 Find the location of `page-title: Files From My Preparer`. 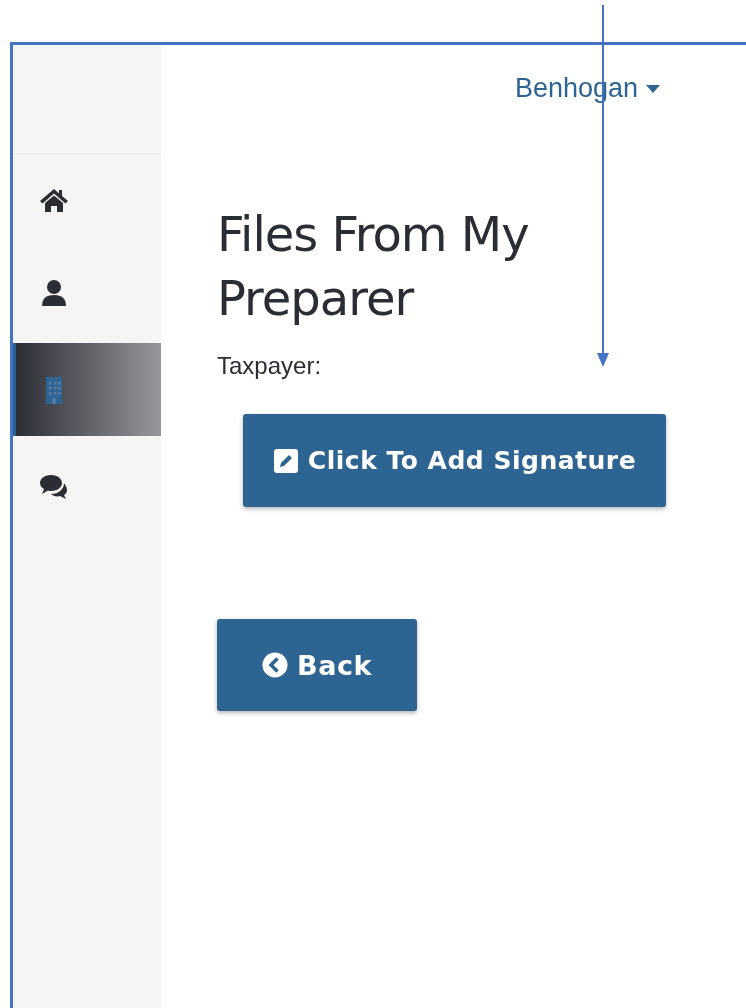

page-title: Files From My Preparer is located at coordinates (373, 266).